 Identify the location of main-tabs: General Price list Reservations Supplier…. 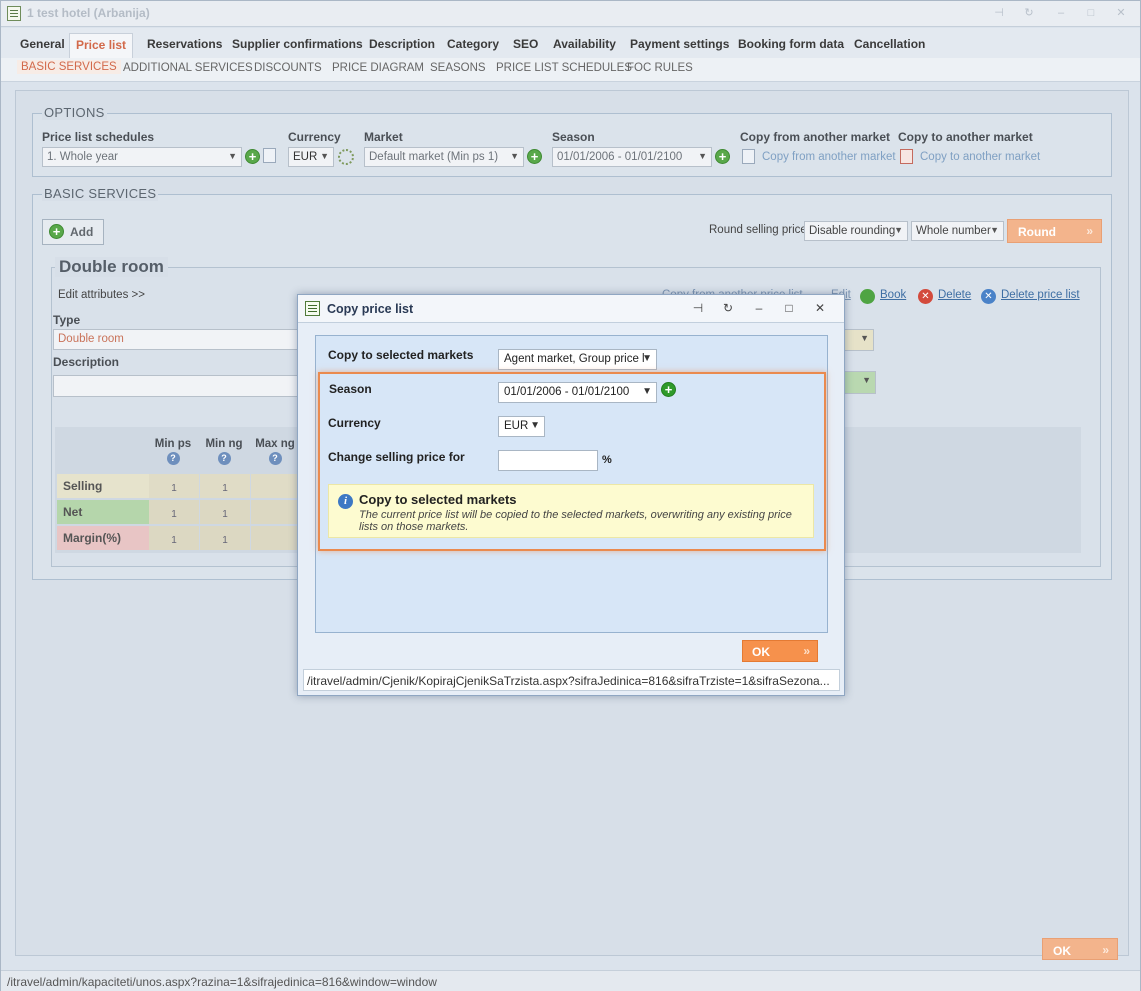
(570, 43).